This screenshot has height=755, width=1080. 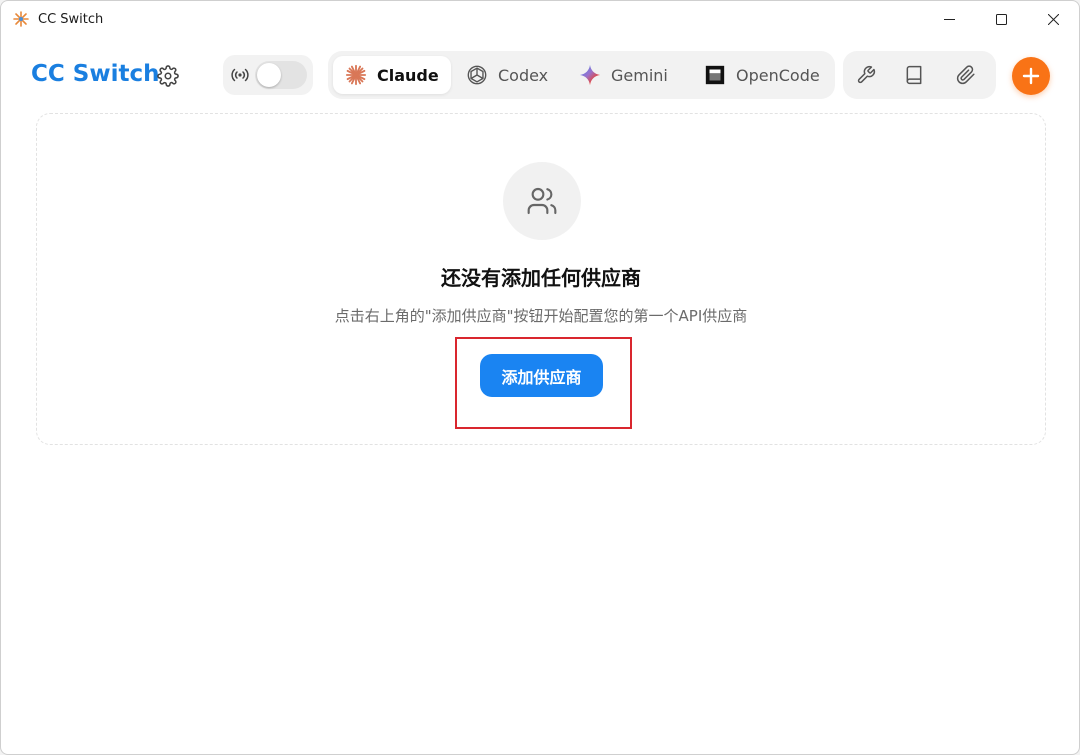 I want to click on add-provider-button: 添加供应商, so click(x=541, y=375).